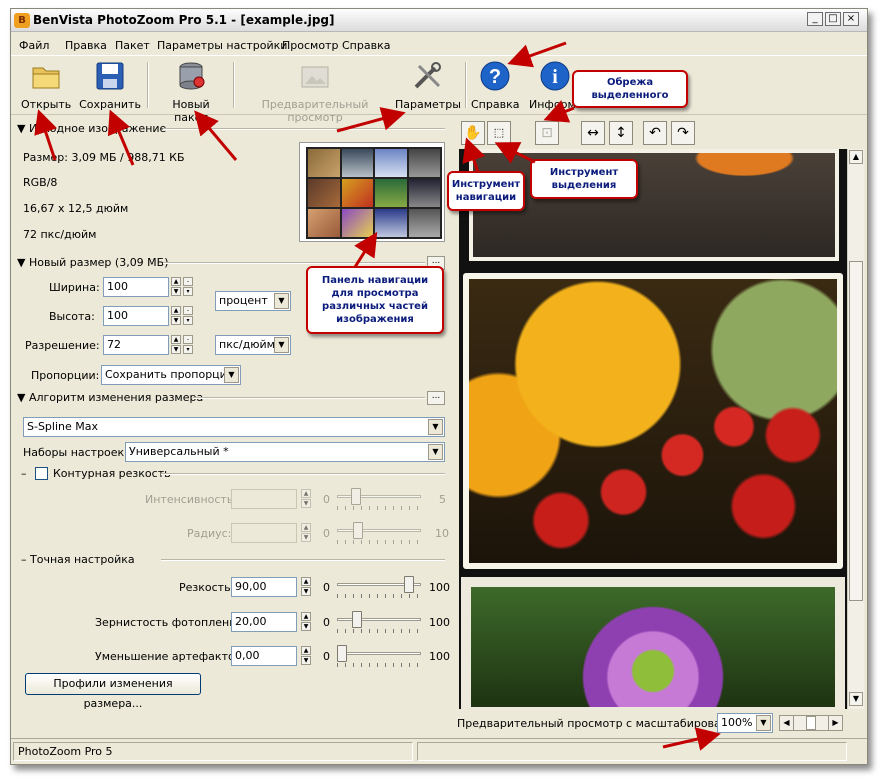  Describe the element at coordinates (306, 656) in the screenshot. I see `artifacts-spinner: ▲ ▼` at that location.